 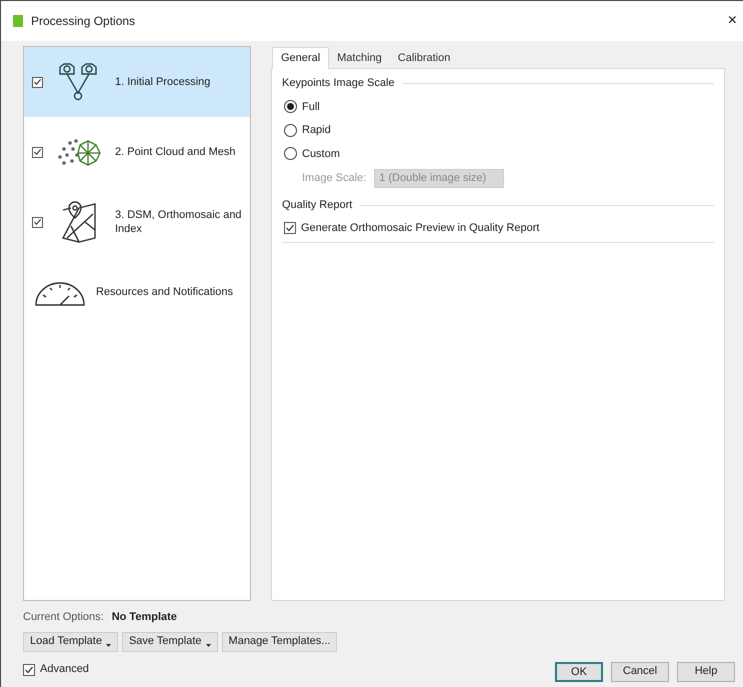 I want to click on checkbox-label: Generate Orthomosaic Preview in Quality Report, so click(x=420, y=228).